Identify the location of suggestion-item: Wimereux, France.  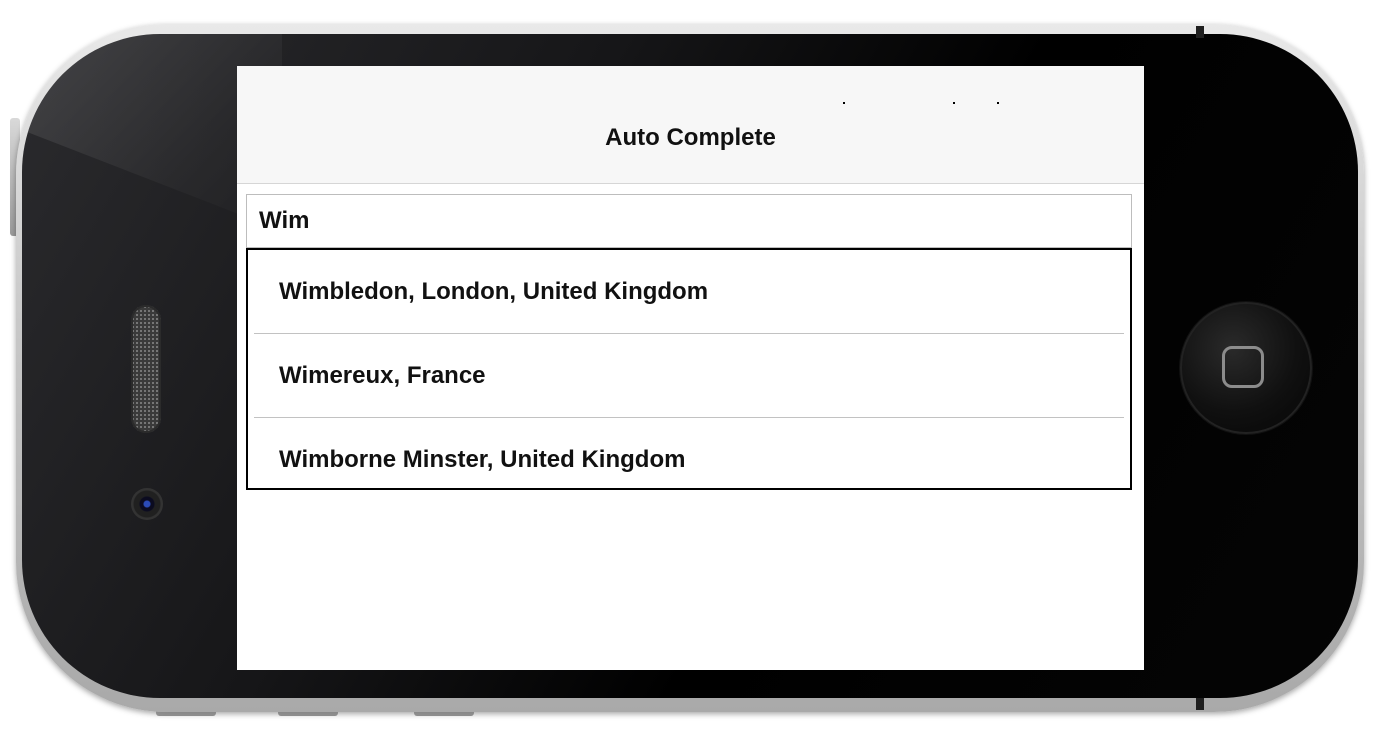
(689, 376).